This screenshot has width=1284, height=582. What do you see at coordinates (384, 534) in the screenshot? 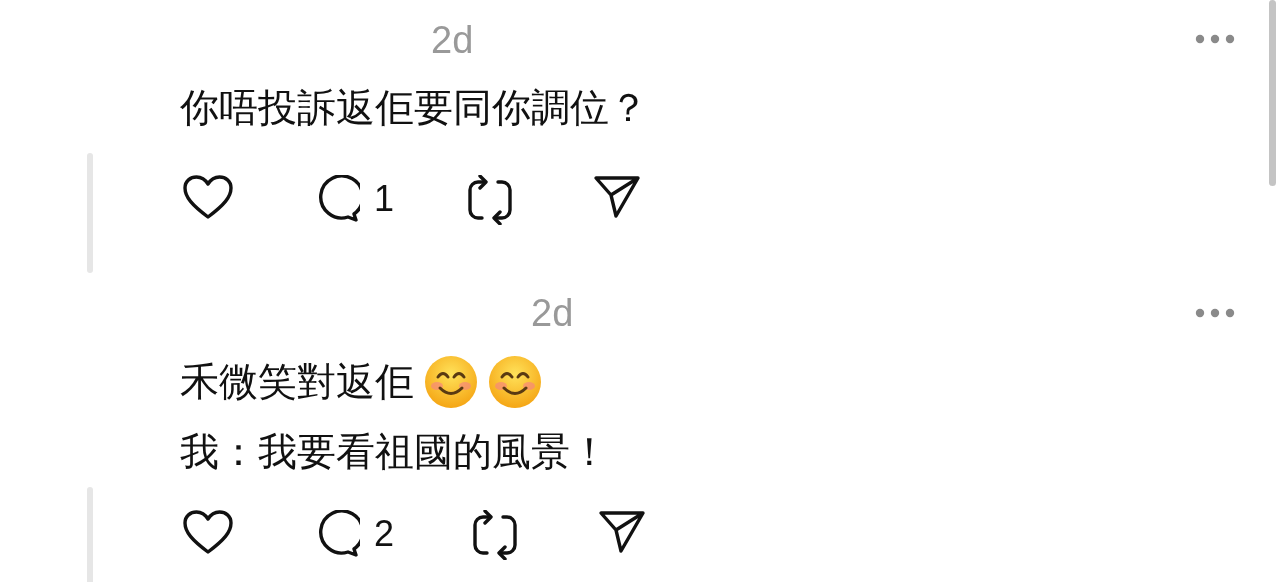
I see `reply-count: 2` at bounding box center [384, 534].